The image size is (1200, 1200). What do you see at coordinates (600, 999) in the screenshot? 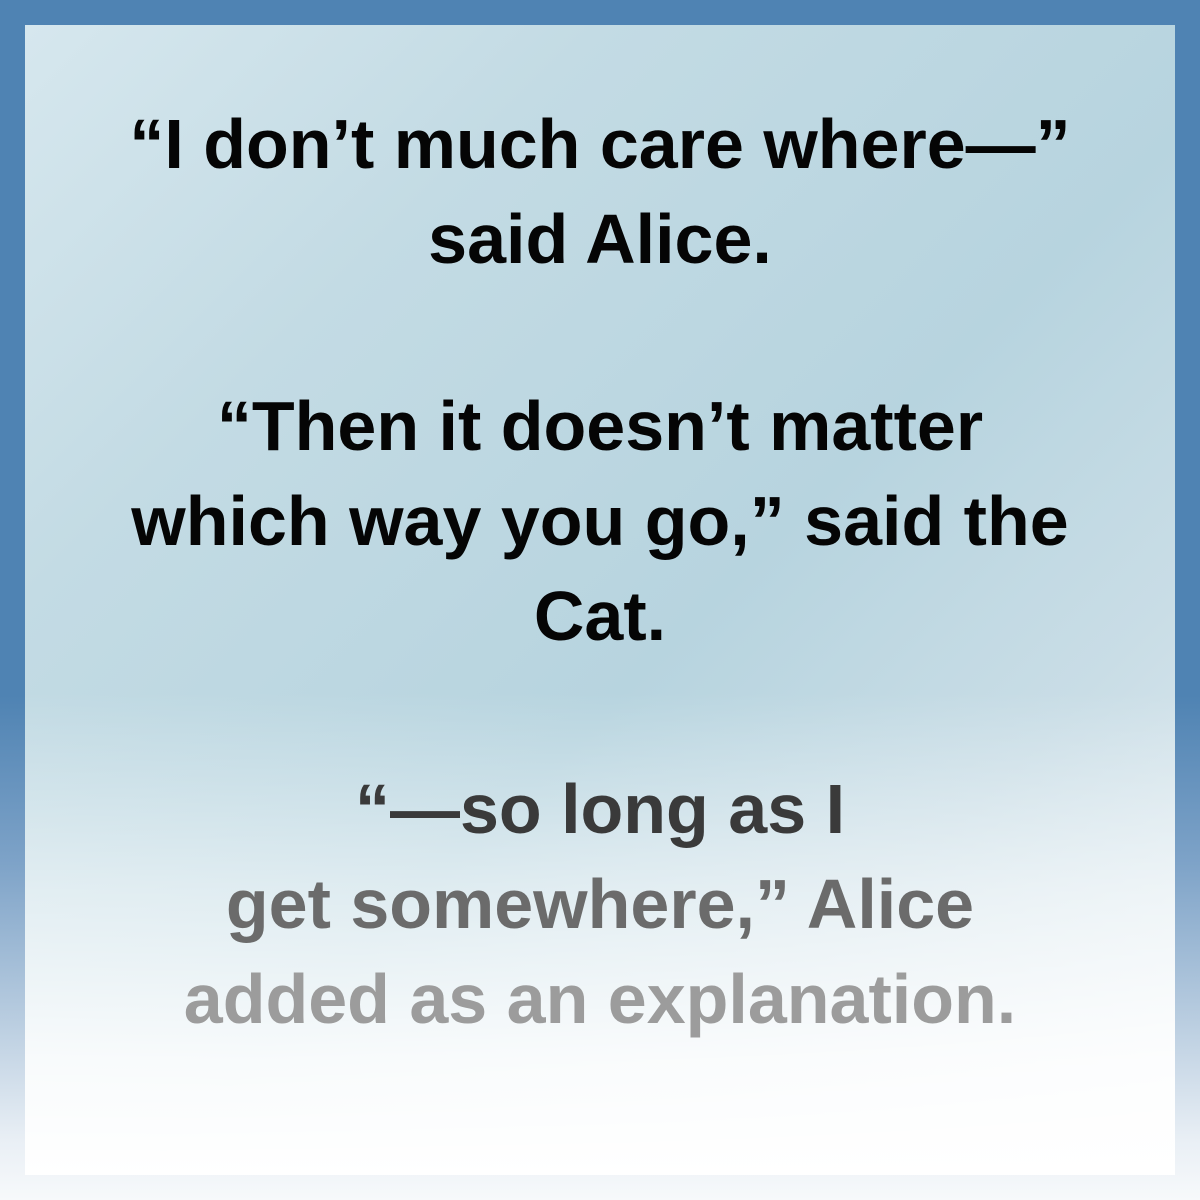
I see `quote-line: added as an explanation.` at bounding box center [600, 999].